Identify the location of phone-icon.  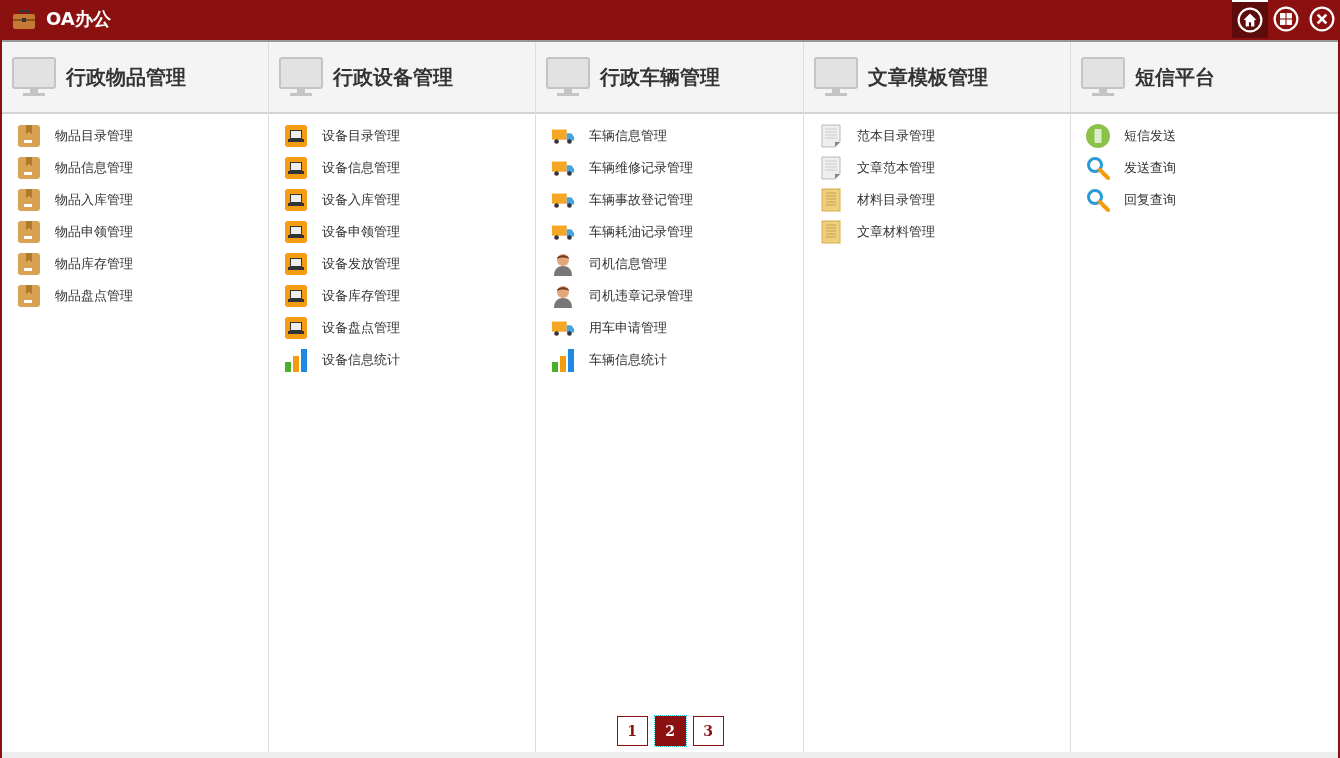
(1097, 136).